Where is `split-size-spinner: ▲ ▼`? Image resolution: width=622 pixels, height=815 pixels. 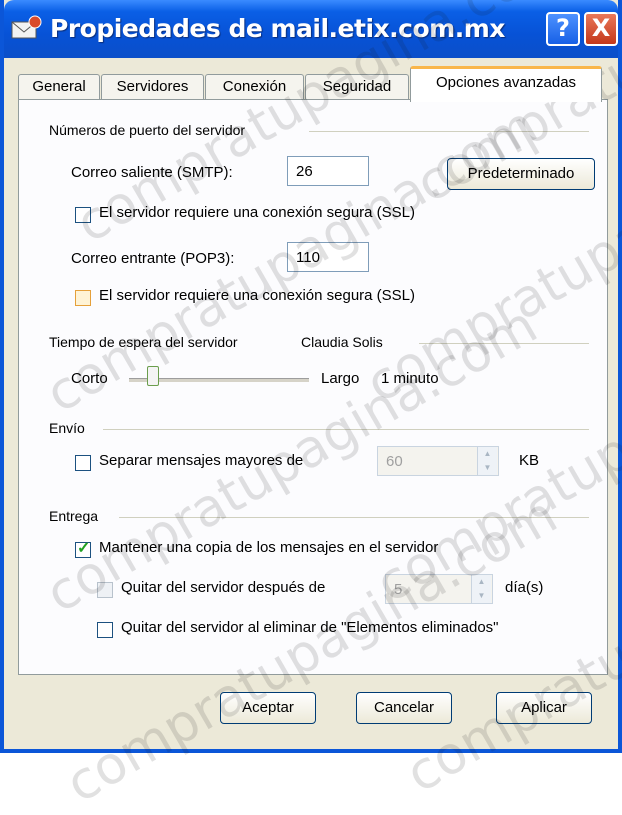
split-size-spinner: ▲ ▼ is located at coordinates (487, 461).